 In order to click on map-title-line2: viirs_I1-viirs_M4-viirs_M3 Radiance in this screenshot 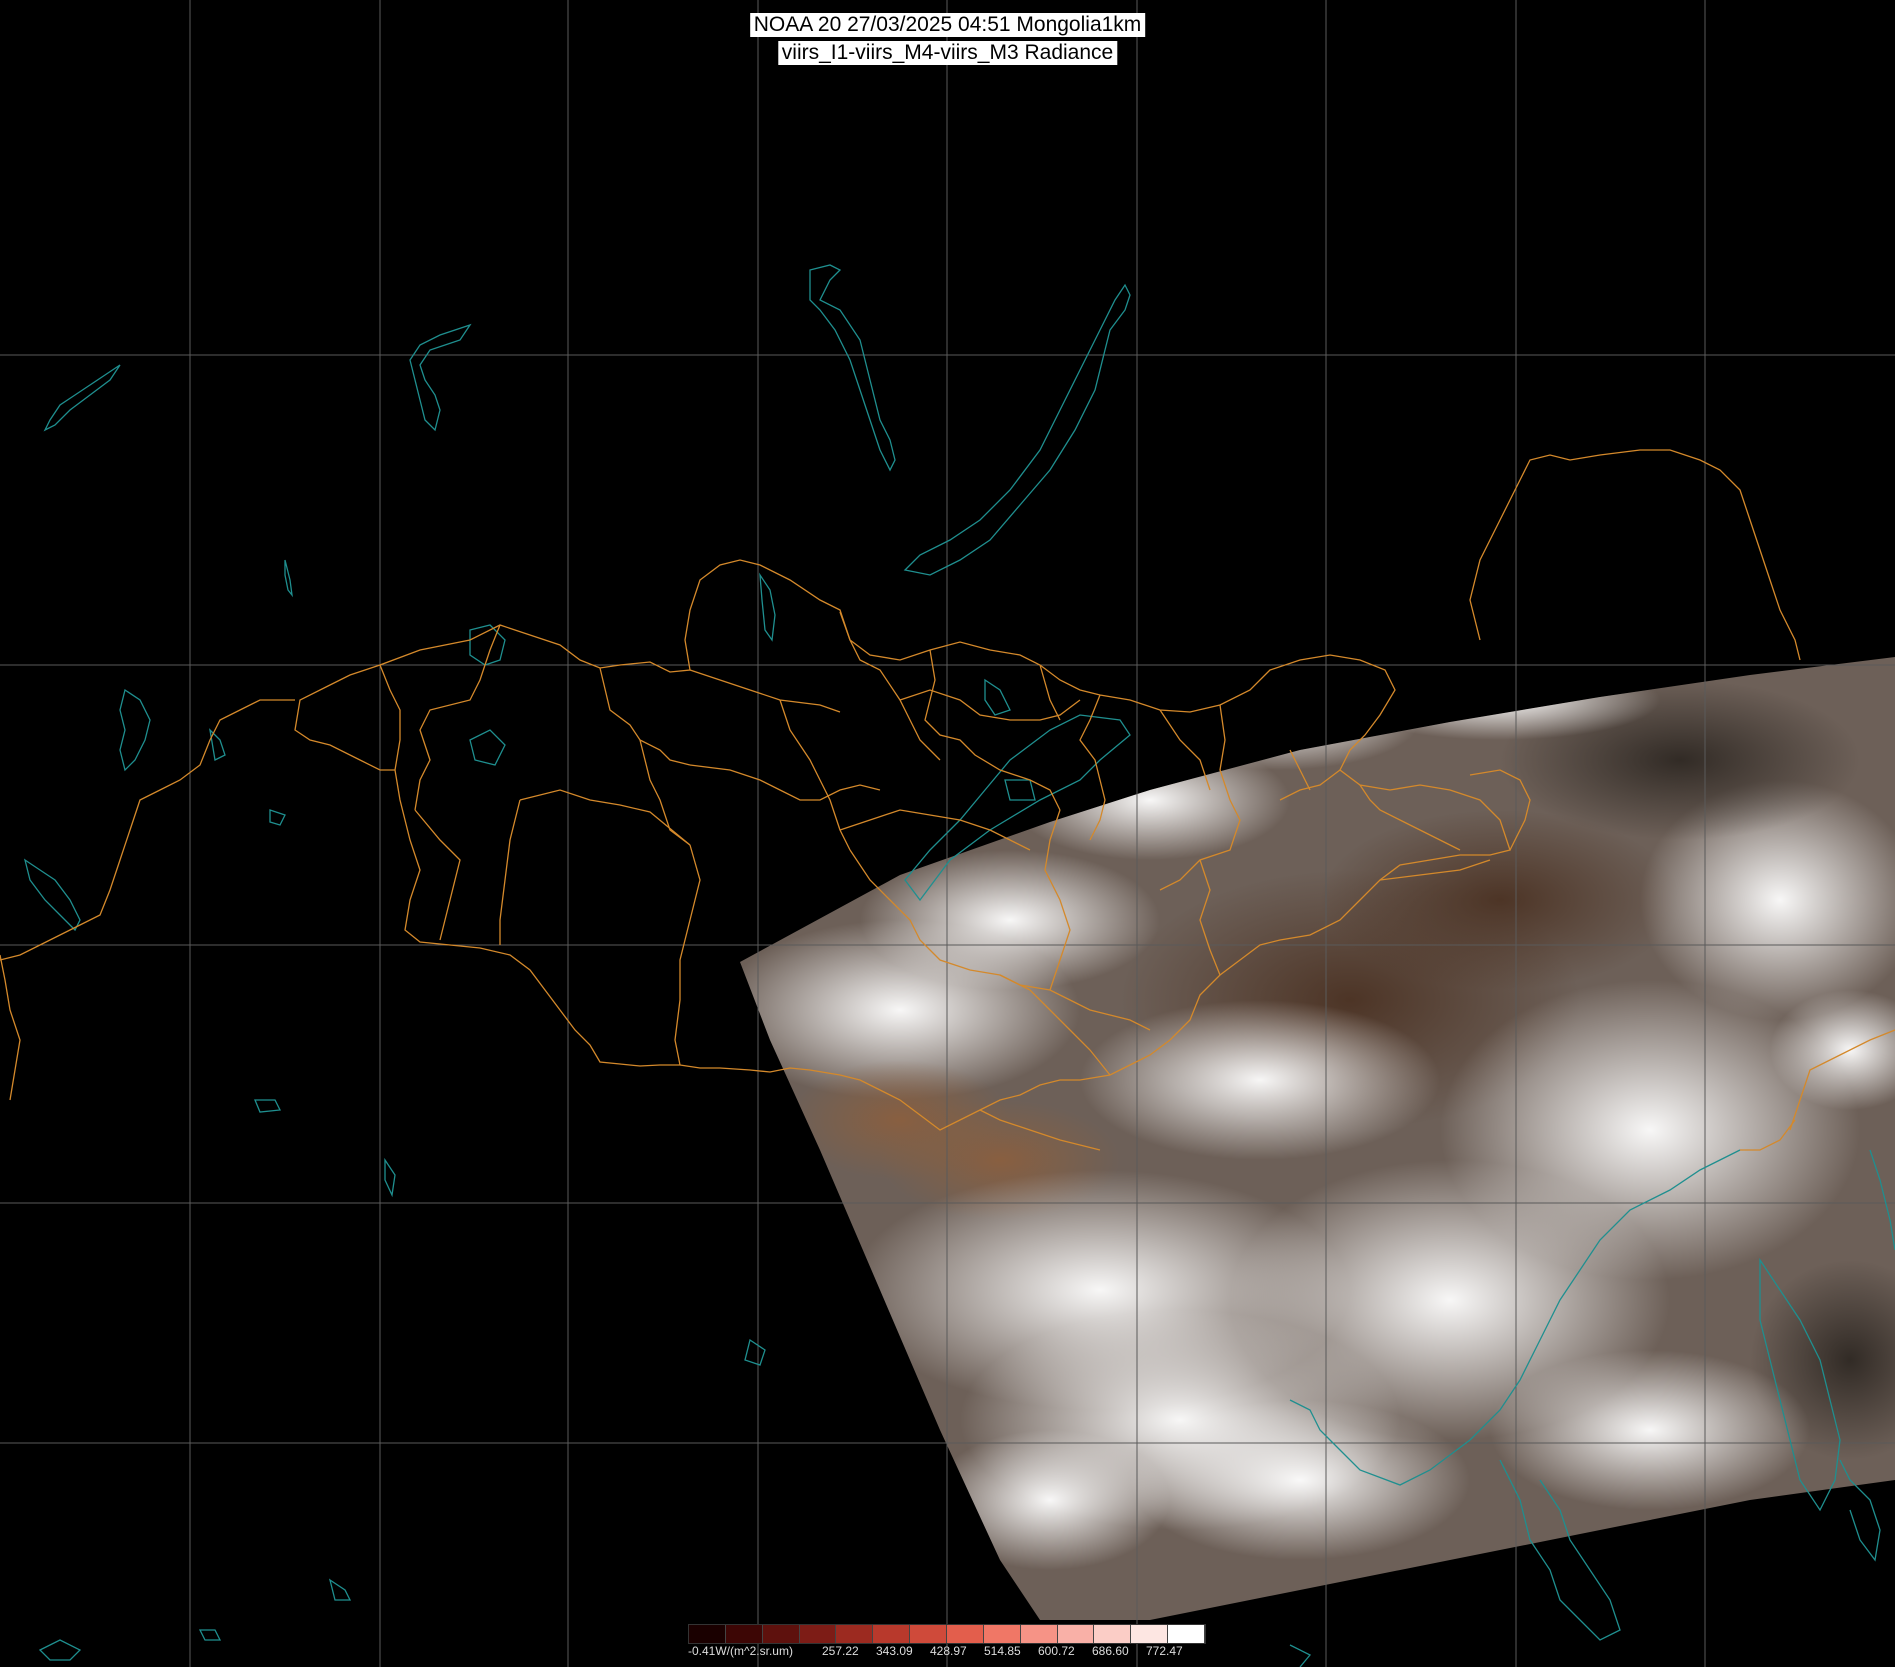, I will do `click(947, 53)`.